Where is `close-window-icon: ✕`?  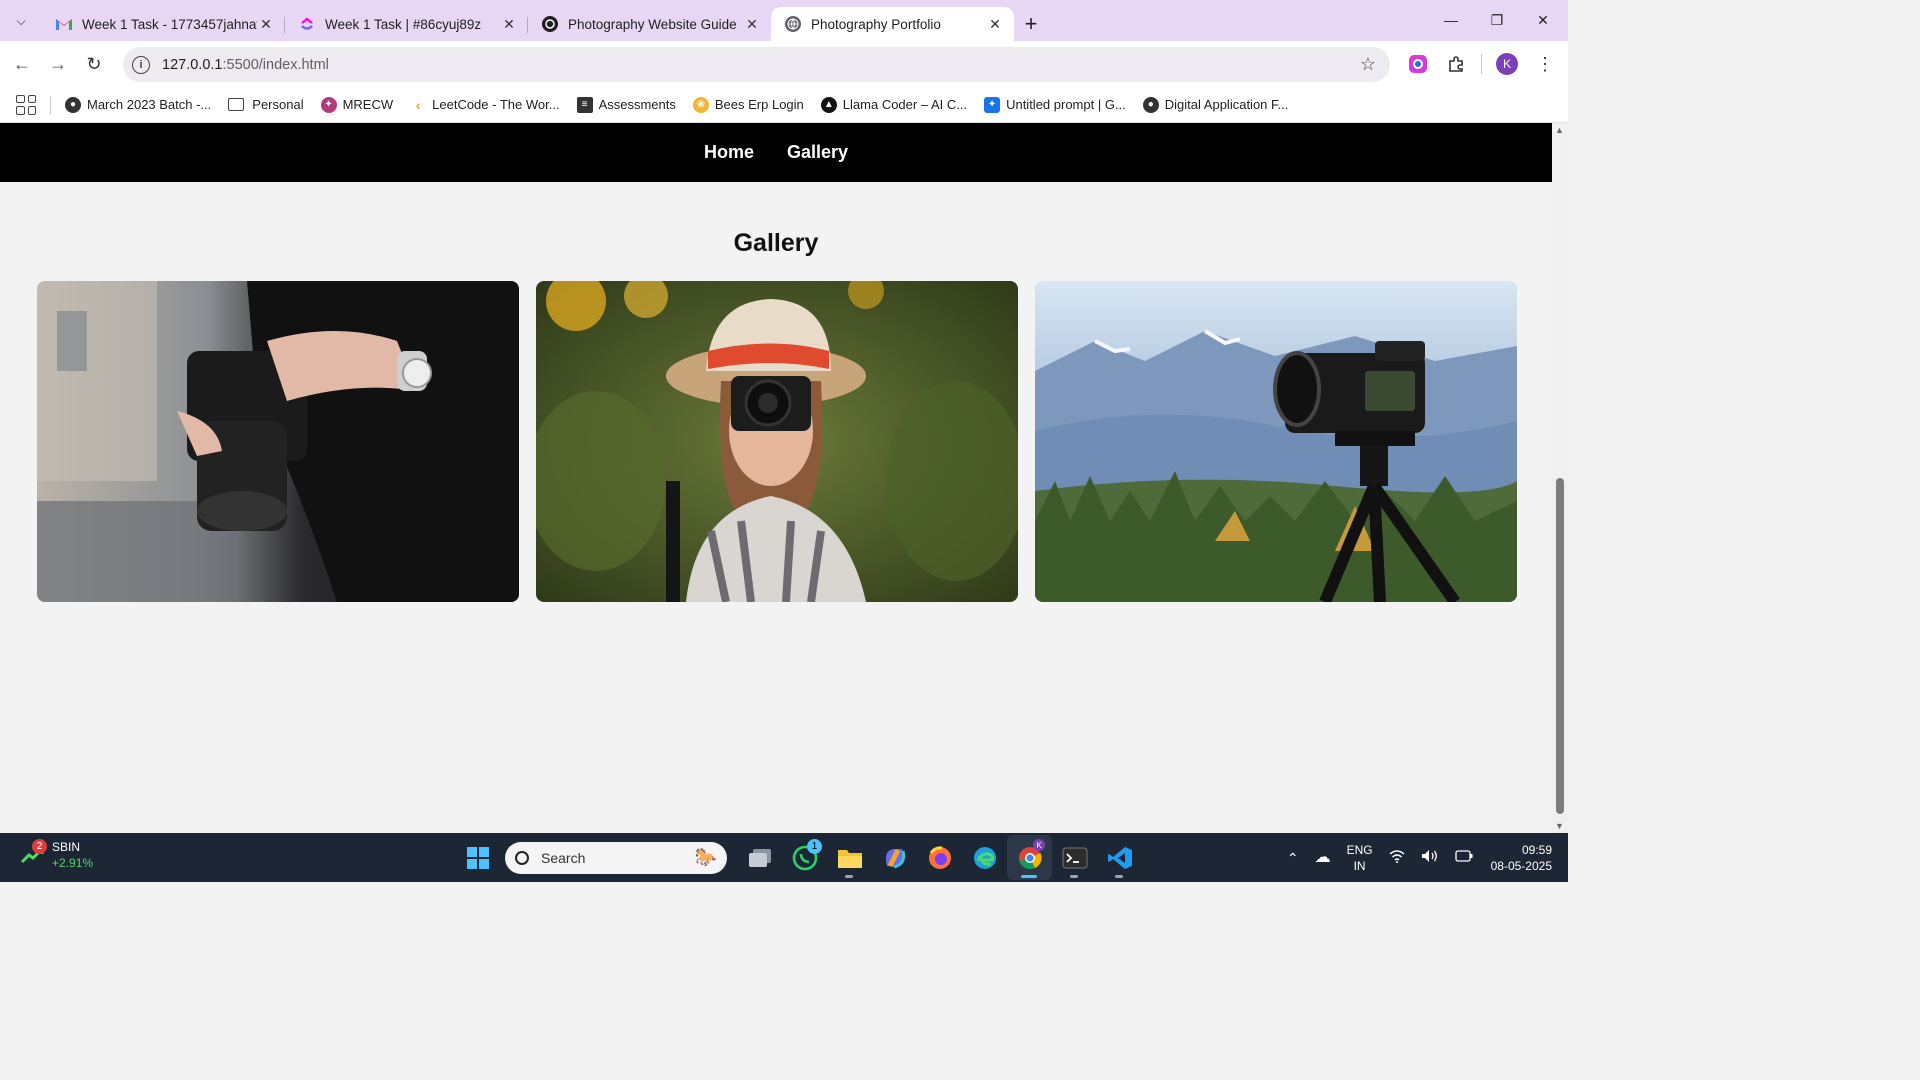 close-window-icon: ✕ is located at coordinates (1543, 20).